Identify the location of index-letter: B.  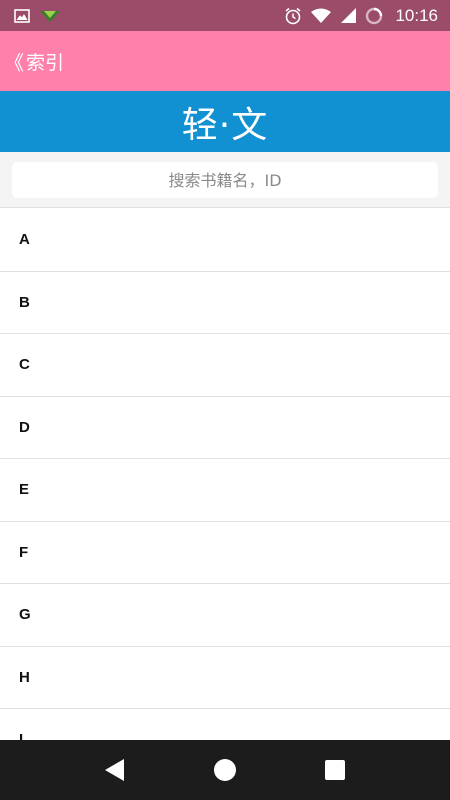
(24, 302).